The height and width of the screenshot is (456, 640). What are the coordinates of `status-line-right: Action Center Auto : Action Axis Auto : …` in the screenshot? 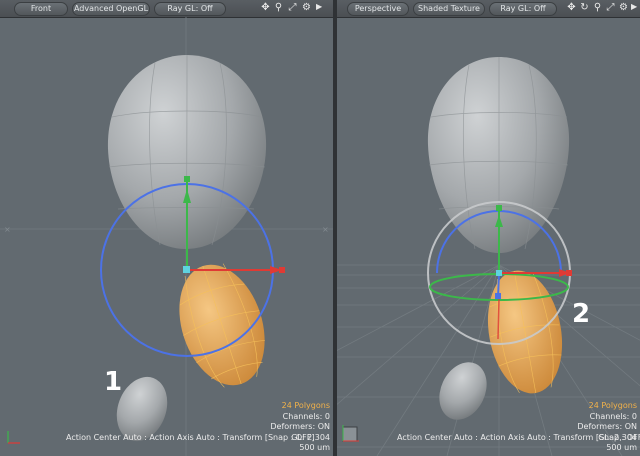 It's located at (518, 437).